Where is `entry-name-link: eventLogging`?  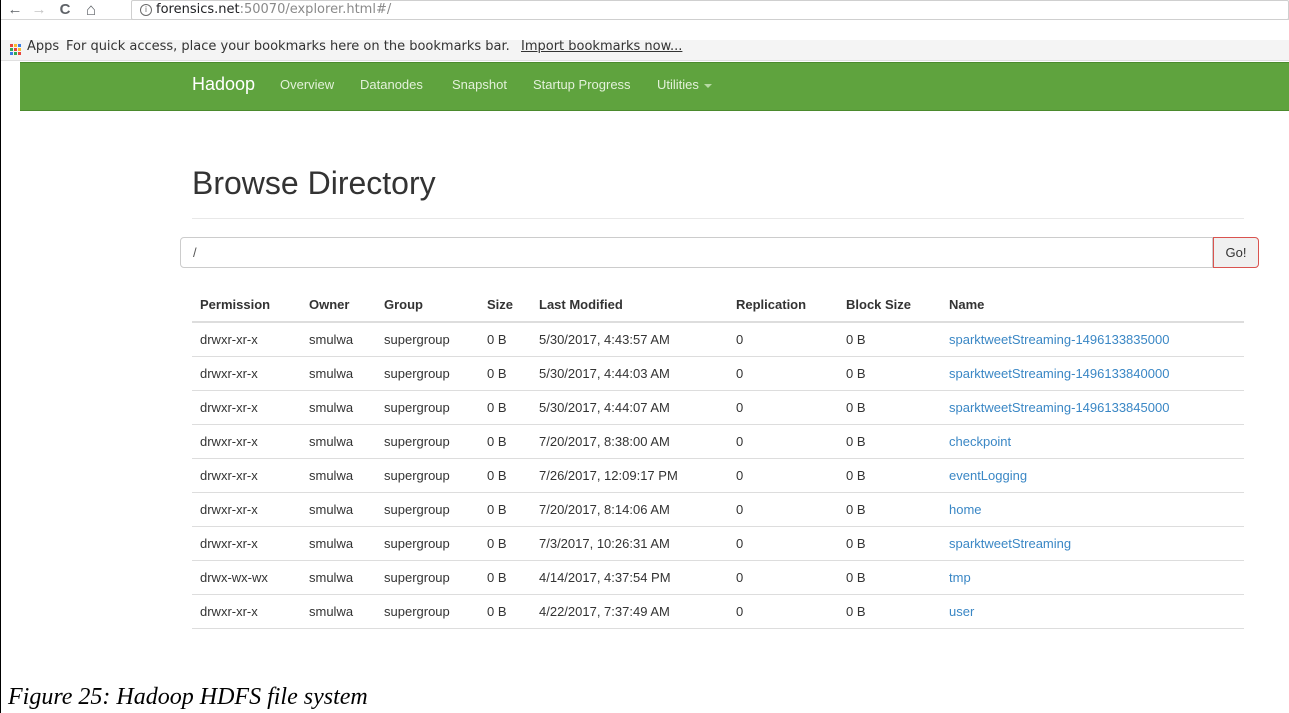
entry-name-link: eventLogging is located at coordinates (988, 475).